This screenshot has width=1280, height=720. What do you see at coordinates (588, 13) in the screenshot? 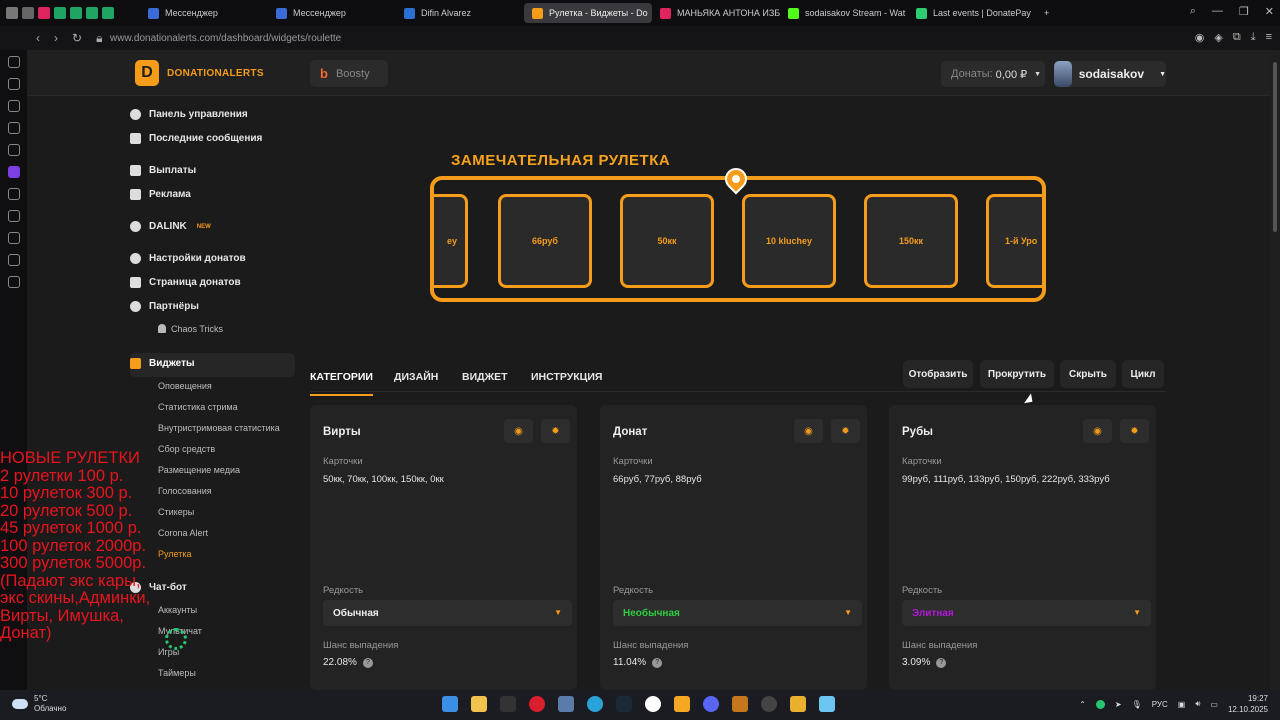
I see `browser-tab-active: Рулетка - Виджеты - Do` at bounding box center [588, 13].